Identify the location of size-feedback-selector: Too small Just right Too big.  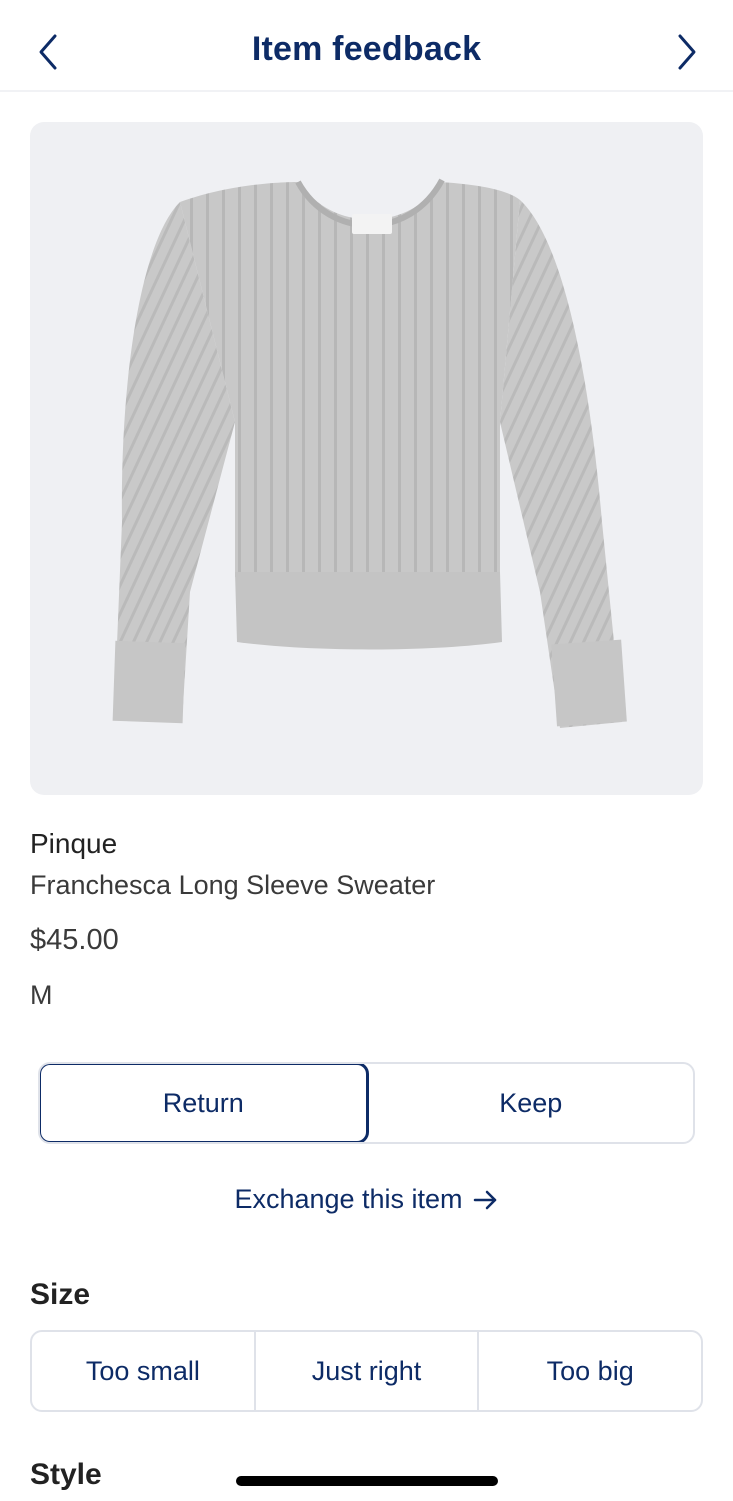
(366, 1371).